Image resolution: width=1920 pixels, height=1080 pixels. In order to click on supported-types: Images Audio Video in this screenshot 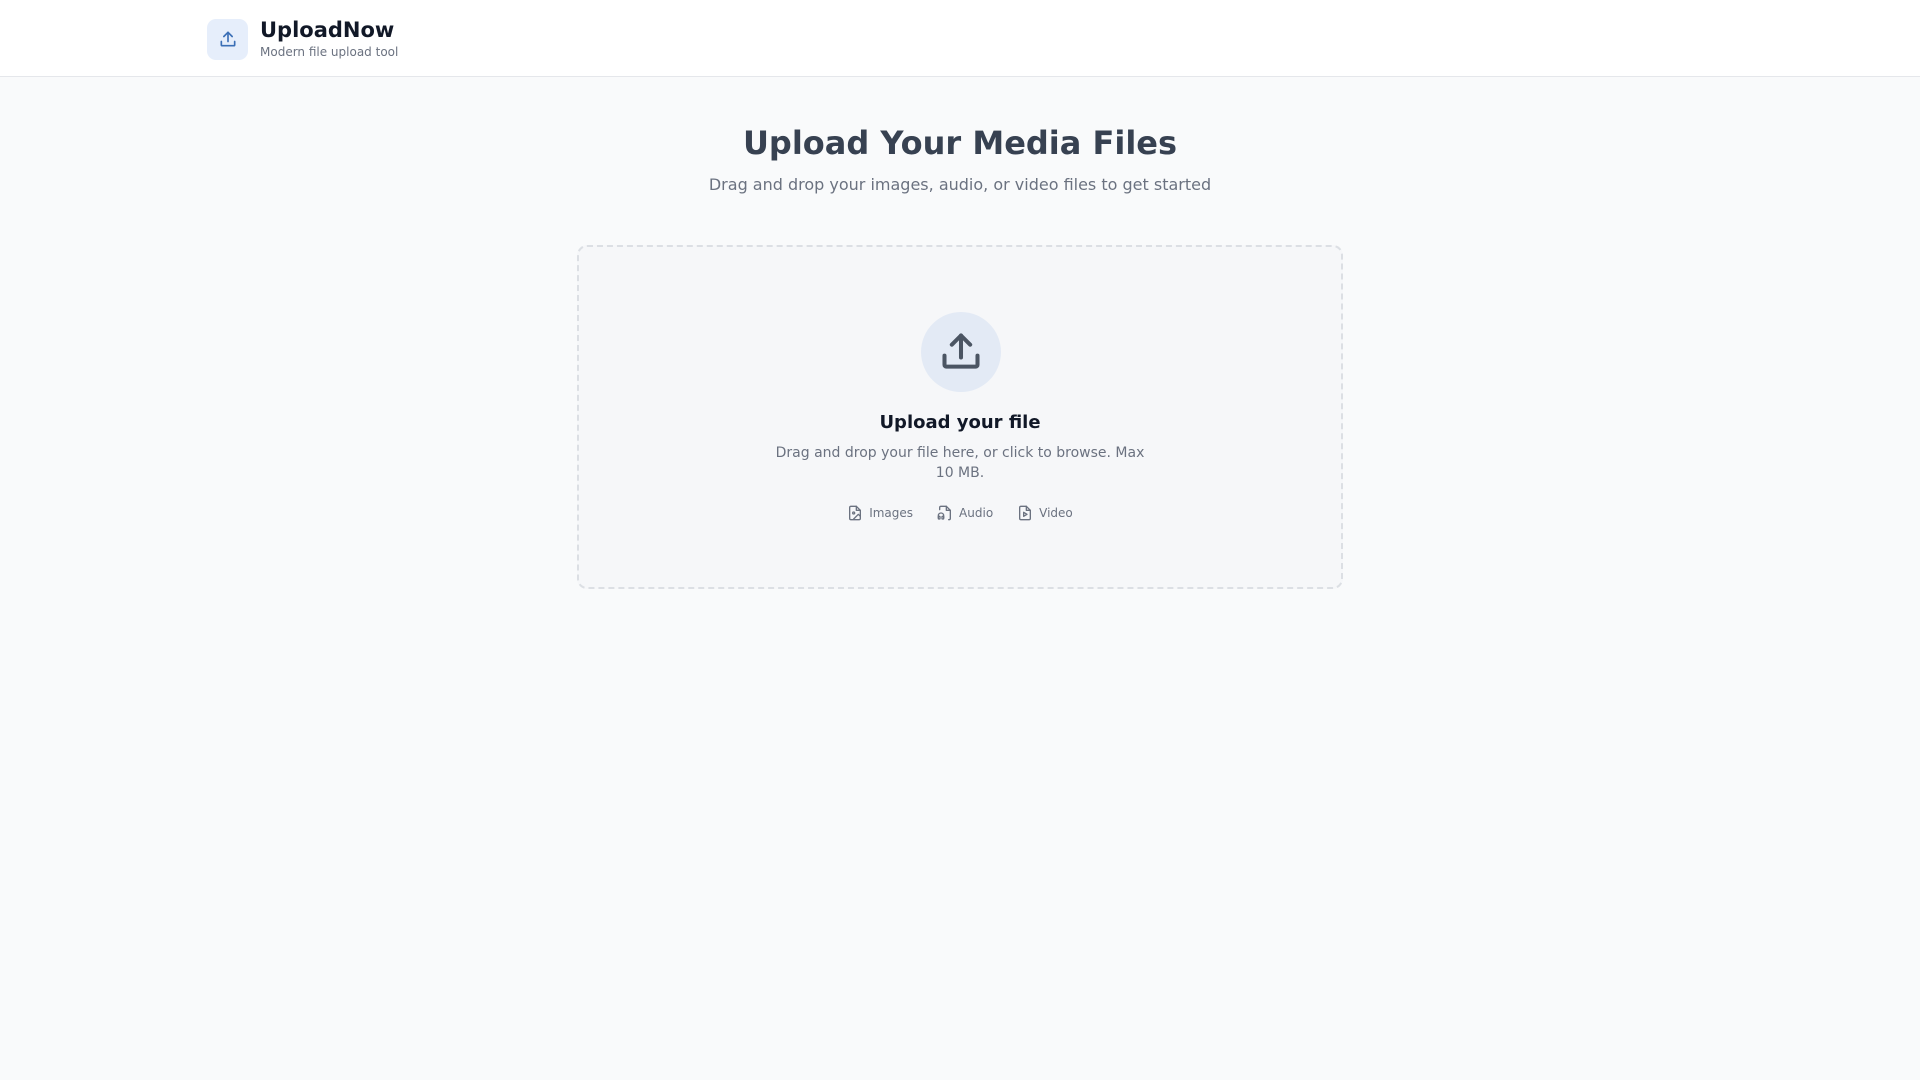, I will do `click(960, 513)`.